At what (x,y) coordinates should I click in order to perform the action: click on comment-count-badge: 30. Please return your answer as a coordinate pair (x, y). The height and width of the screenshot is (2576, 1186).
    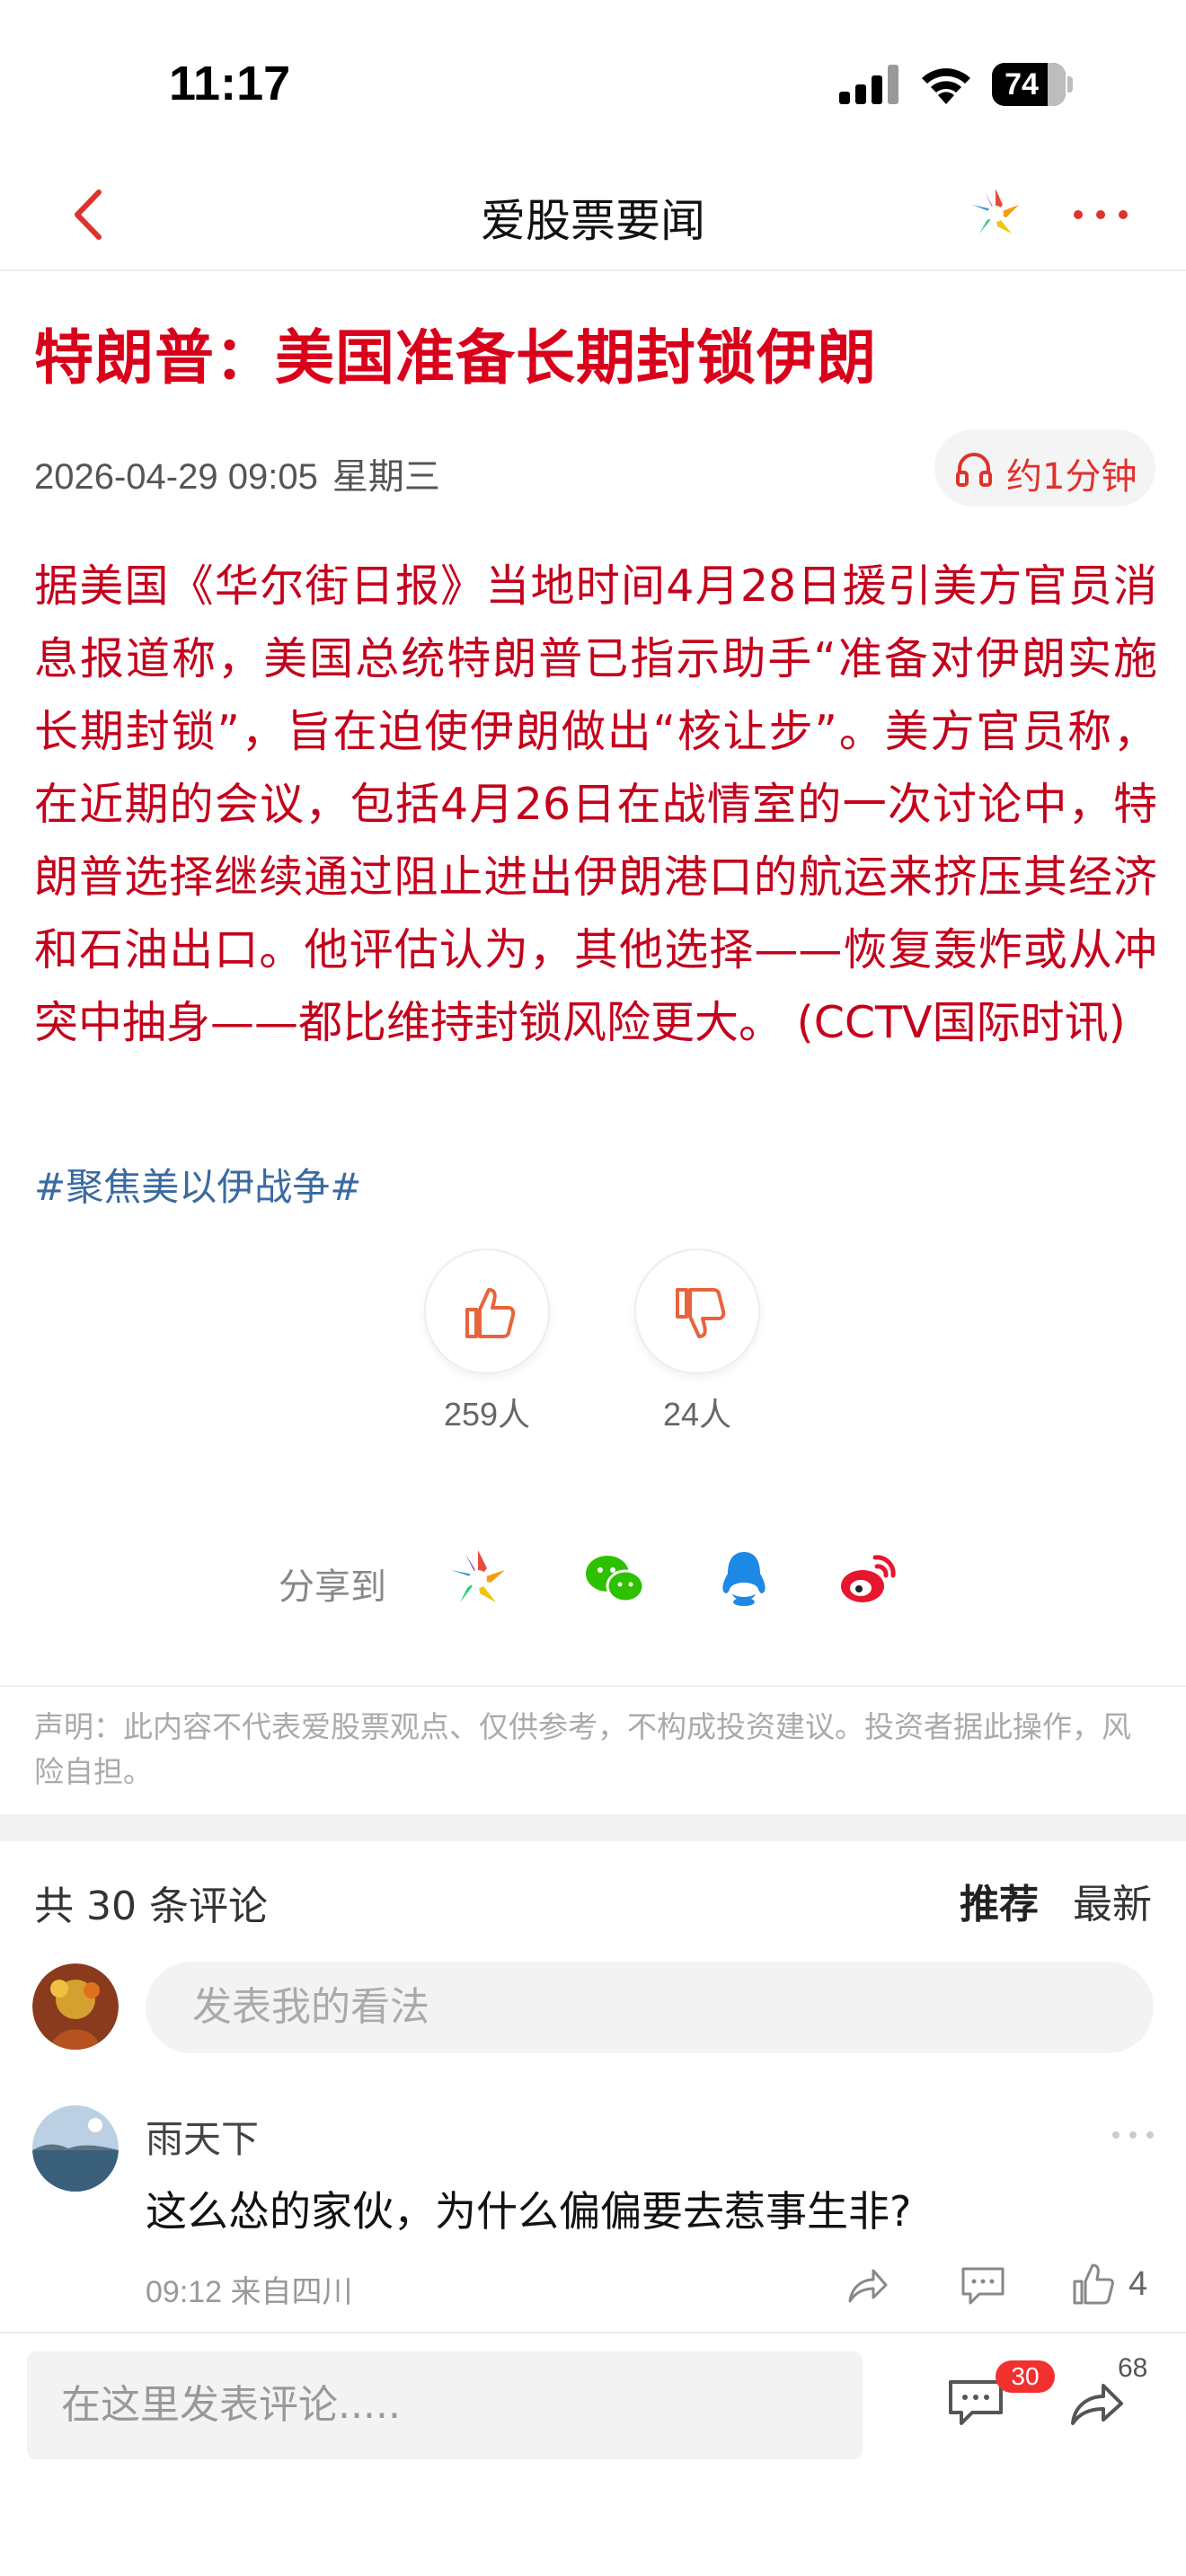
    Looking at the image, I should click on (1025, 2376).